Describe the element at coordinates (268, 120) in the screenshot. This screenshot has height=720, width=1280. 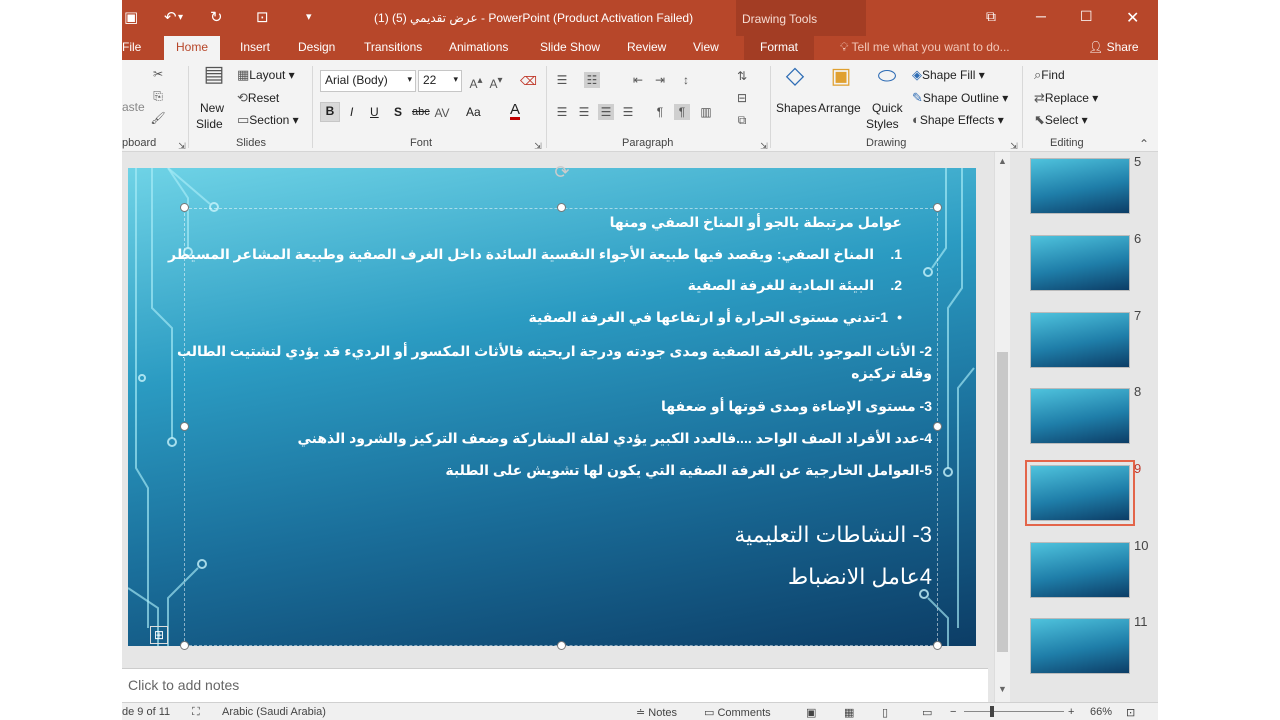
I see `section-button: ▭ Section ▾` at that location.